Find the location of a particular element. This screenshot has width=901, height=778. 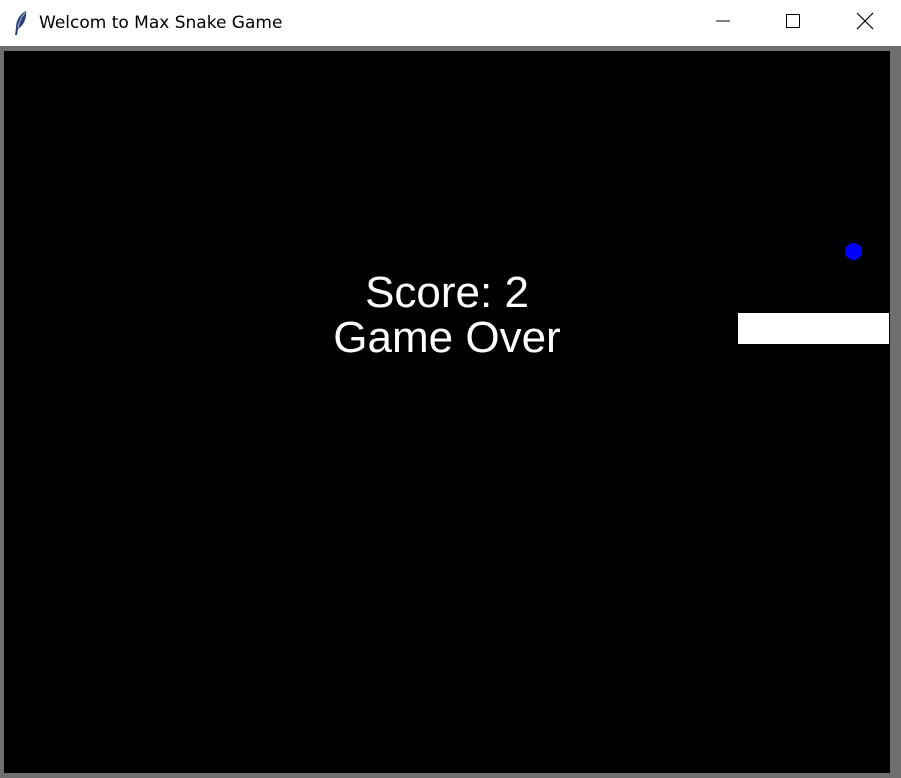

window-title: Welcom to Max Snake Game is located at coordinates (161, 23).